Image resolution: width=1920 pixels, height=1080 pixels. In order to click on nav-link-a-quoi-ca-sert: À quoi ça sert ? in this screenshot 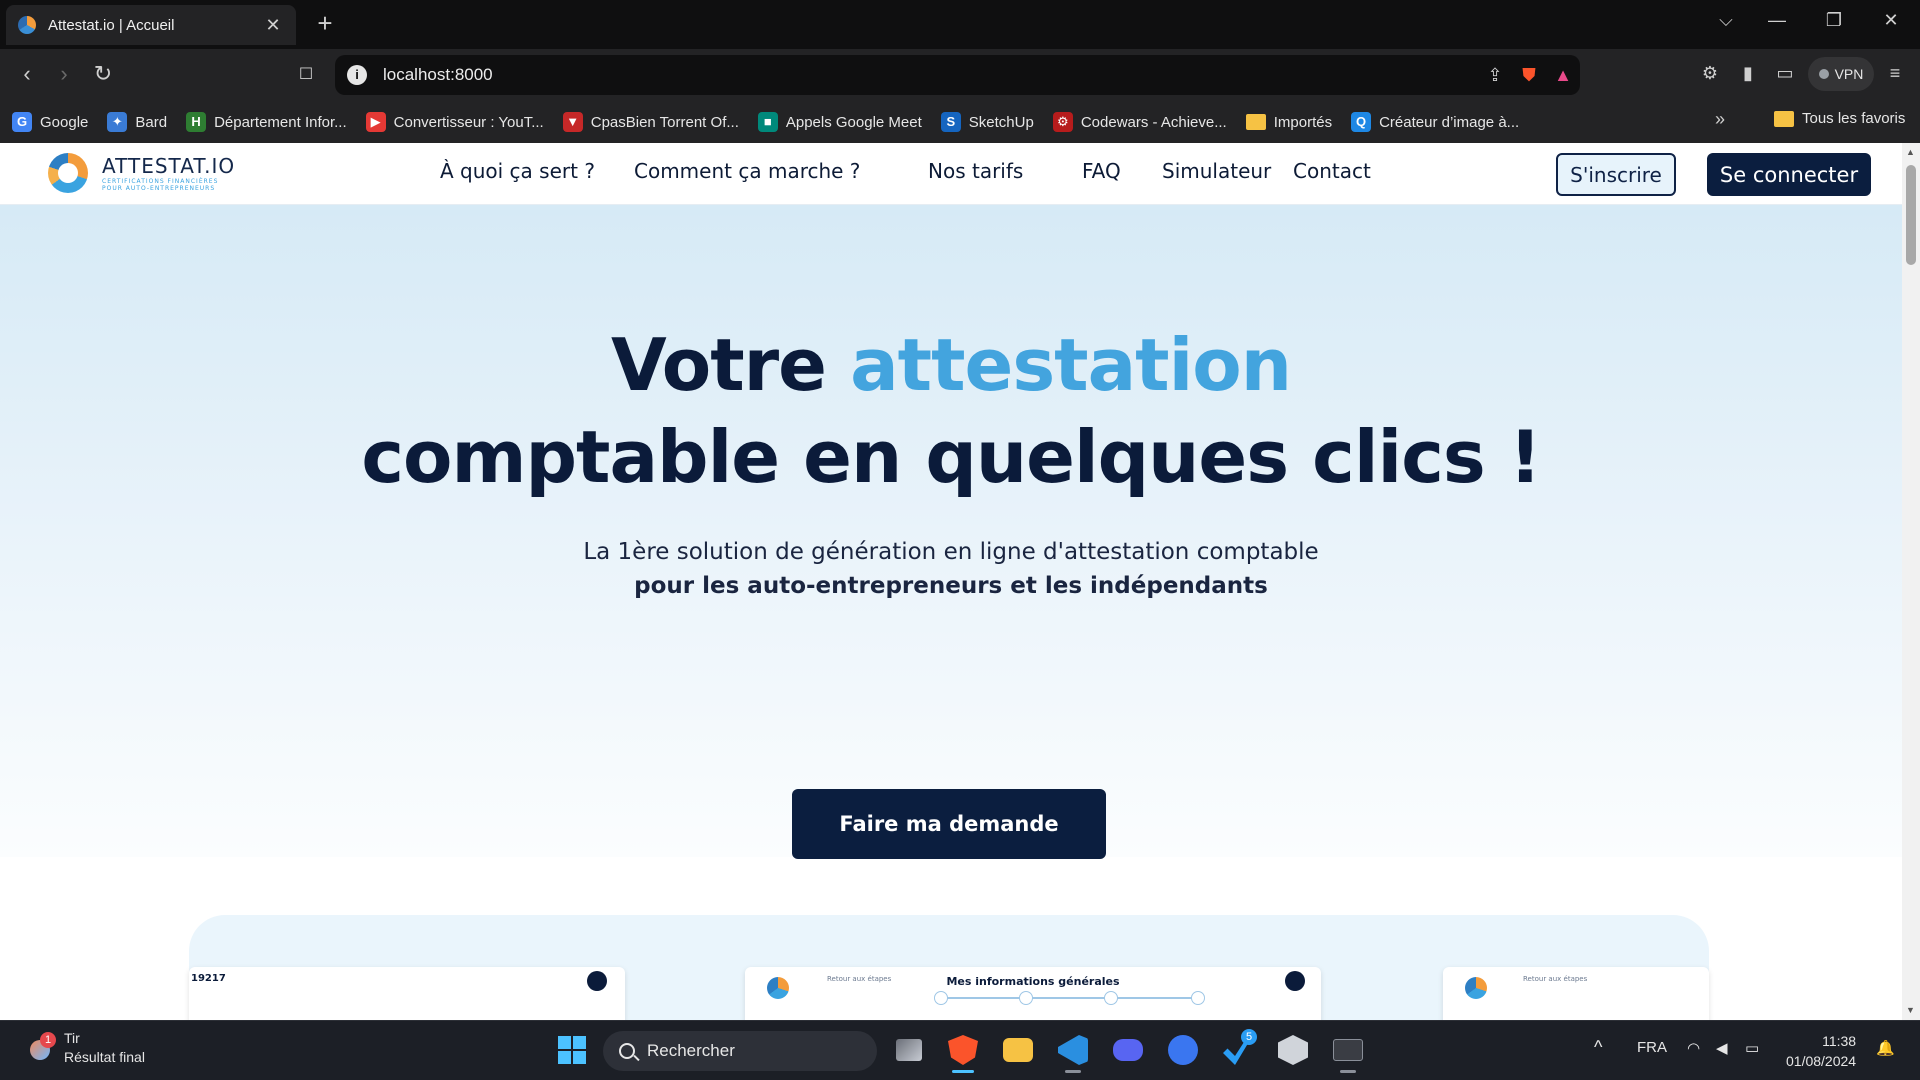, I will do `click(517, 171)`.